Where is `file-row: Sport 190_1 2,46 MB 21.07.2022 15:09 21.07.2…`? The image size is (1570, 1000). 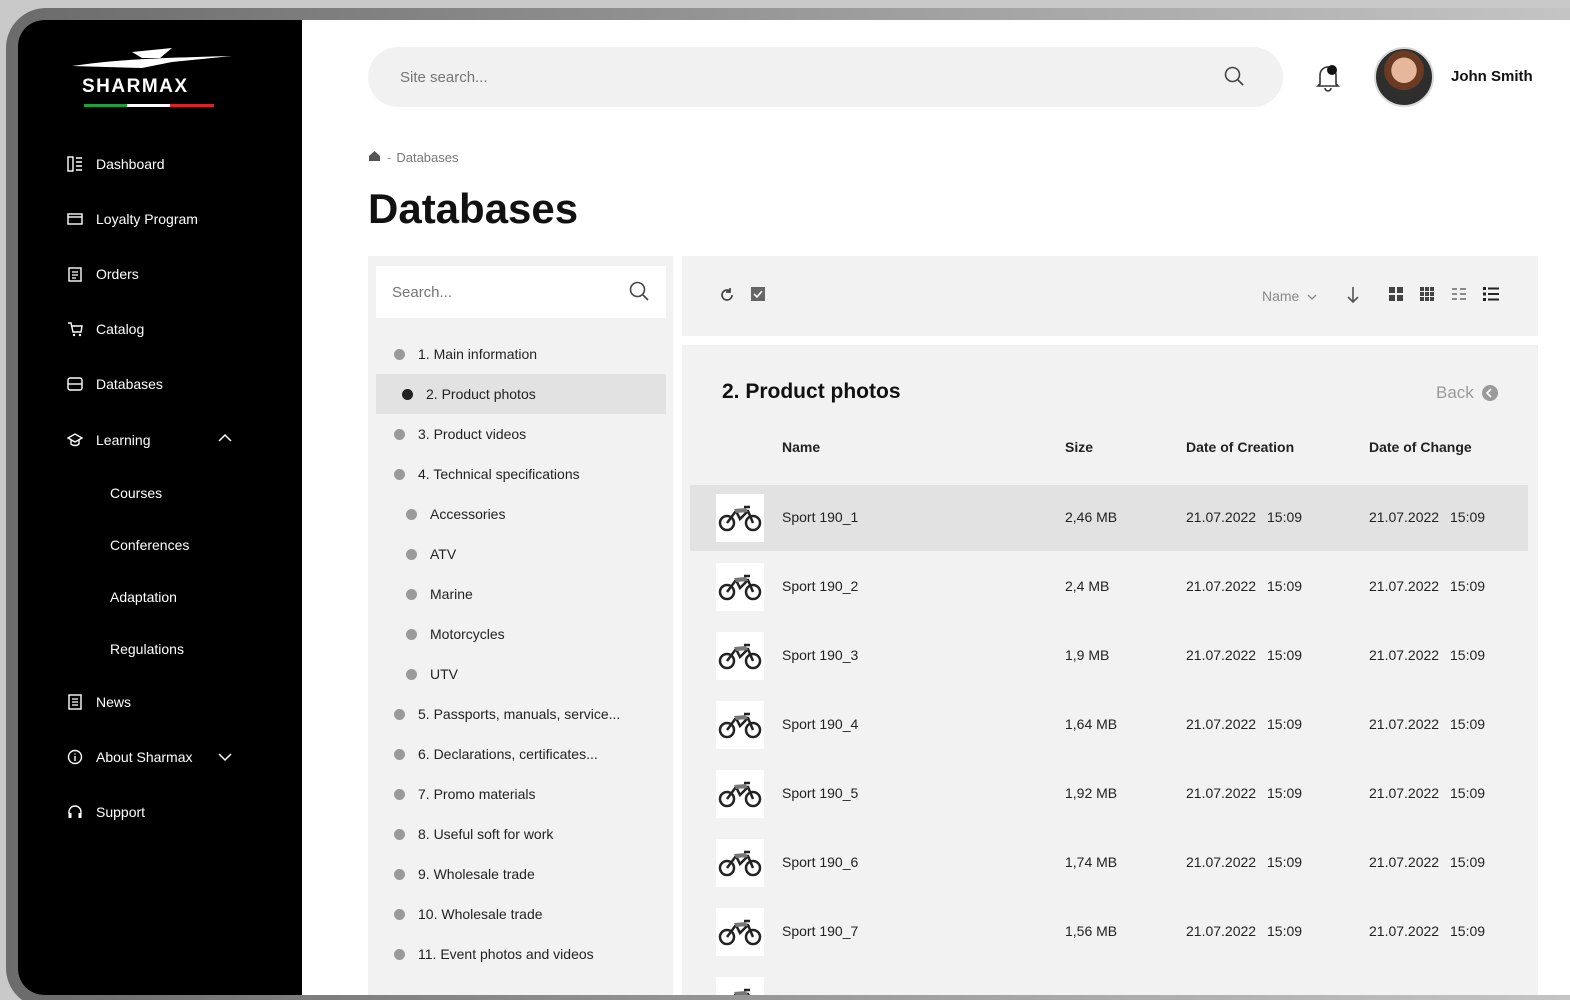 file-row: Sport 190_1 2,46 MB 21.07.2022 15:09 21.07.2… is located at coordinates (1109, 518).